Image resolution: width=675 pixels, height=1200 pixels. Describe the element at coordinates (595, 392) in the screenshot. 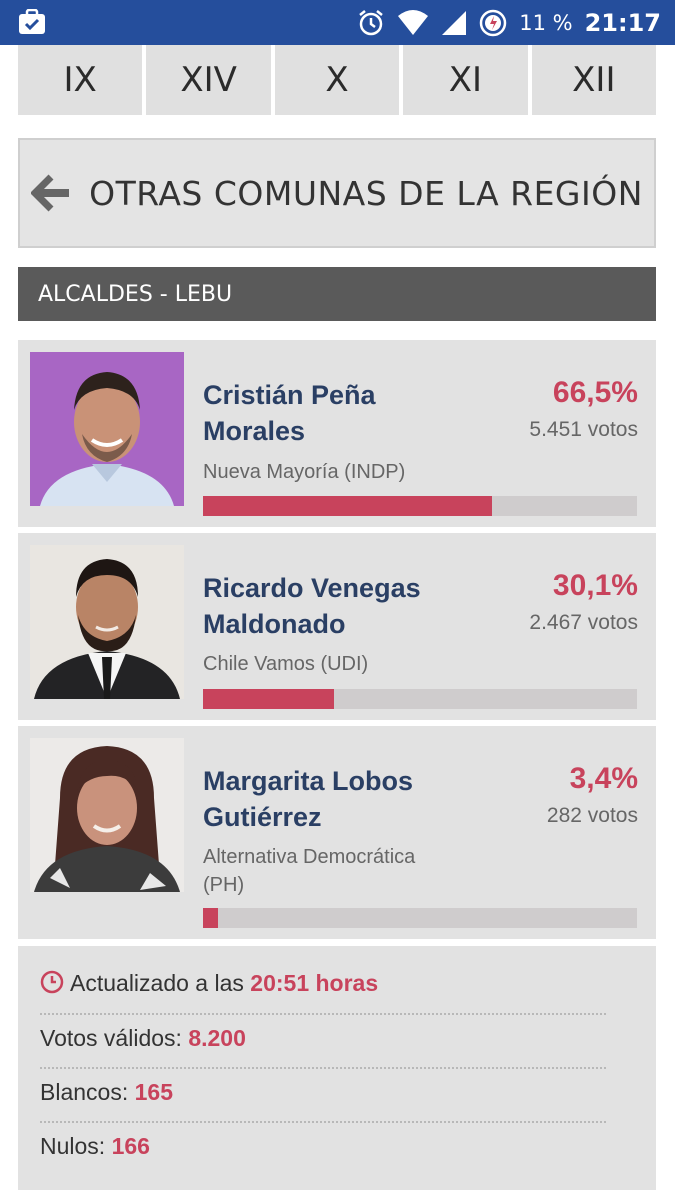

I see `candidate-percentage: 66,5%` at that location.